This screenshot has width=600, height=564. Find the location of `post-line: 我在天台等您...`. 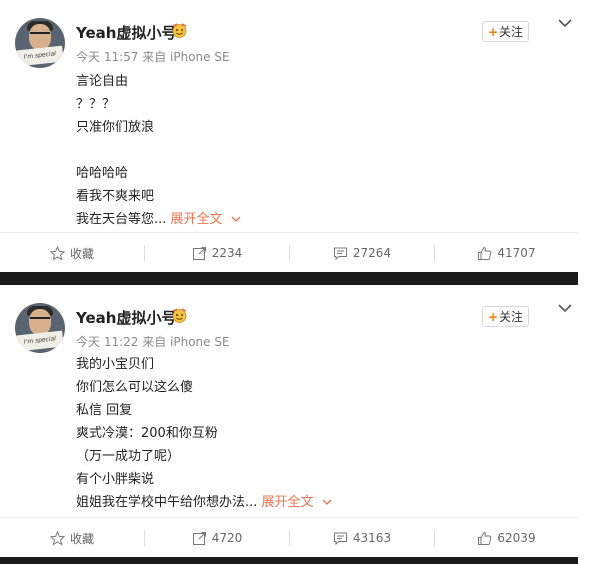

post-line: 我在天台等您... is located at coordinates (121, 219).